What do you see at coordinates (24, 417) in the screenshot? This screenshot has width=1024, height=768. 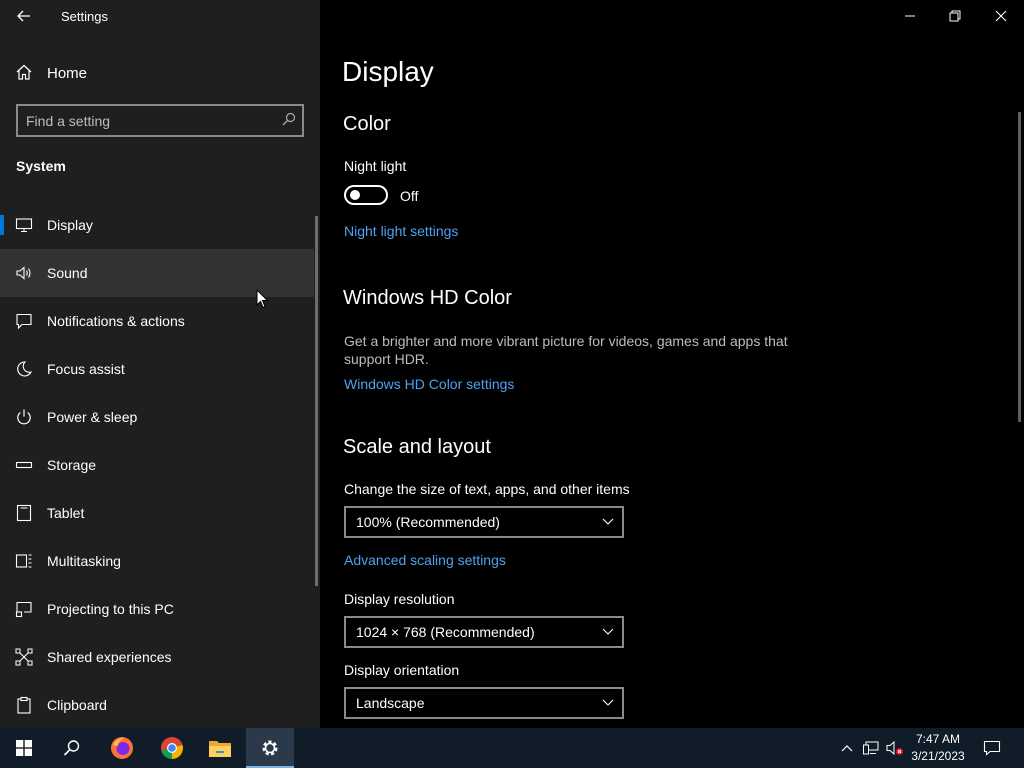 I see `power-icon` at bounding box center [24, 417].